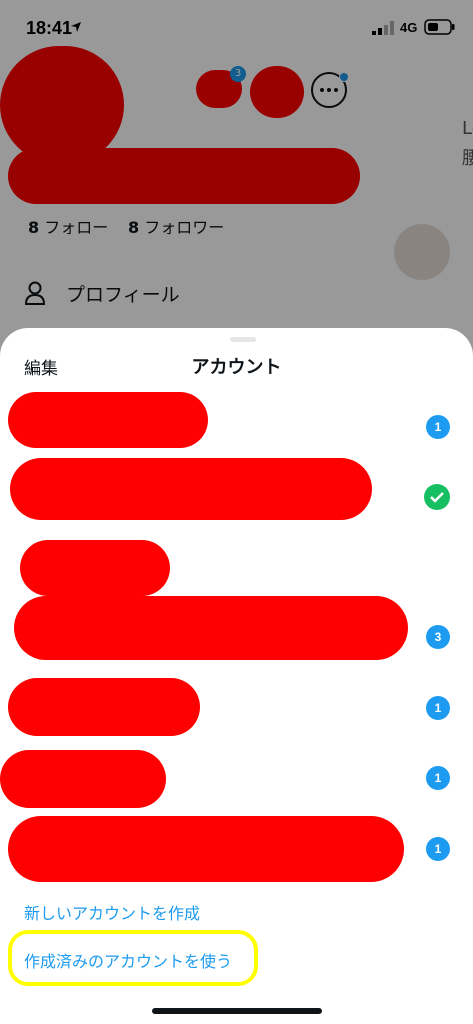 This screenshot has width=473, height=1024. Describe the element at coordinates (112, 912) in the screenshot. I see `create-new-account-link: 新しいアカウントを作成` at that location.